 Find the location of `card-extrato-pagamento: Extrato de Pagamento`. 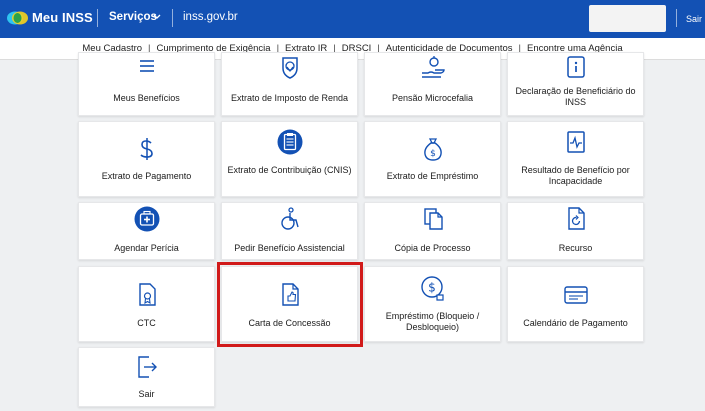

card-extrato-pagamento: Extrato de Pagamento is located at coordinates (146, 159).